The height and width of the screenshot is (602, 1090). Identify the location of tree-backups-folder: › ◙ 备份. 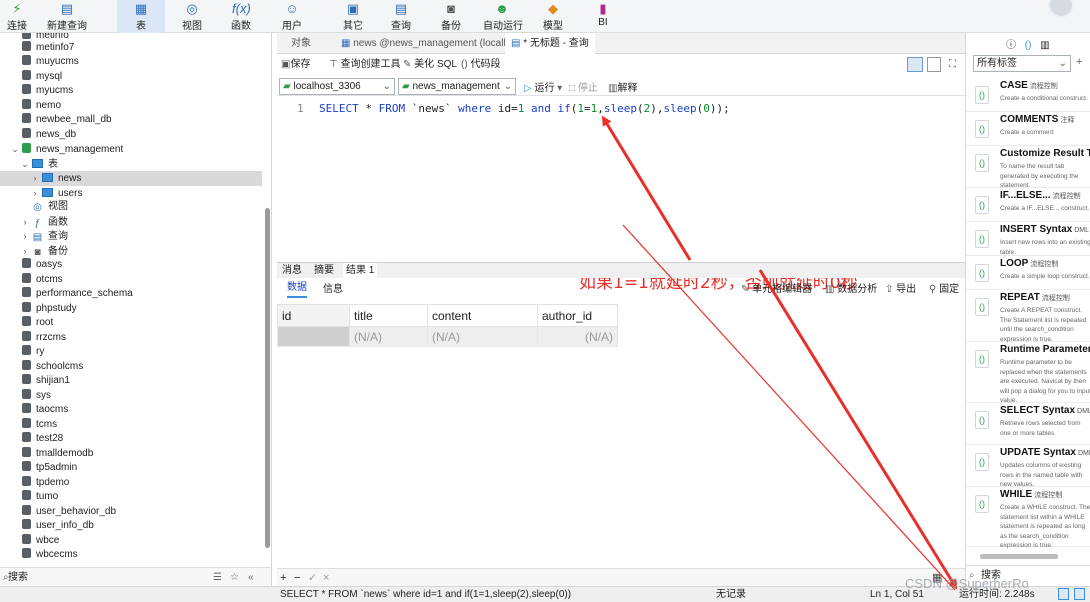
(145, 251).